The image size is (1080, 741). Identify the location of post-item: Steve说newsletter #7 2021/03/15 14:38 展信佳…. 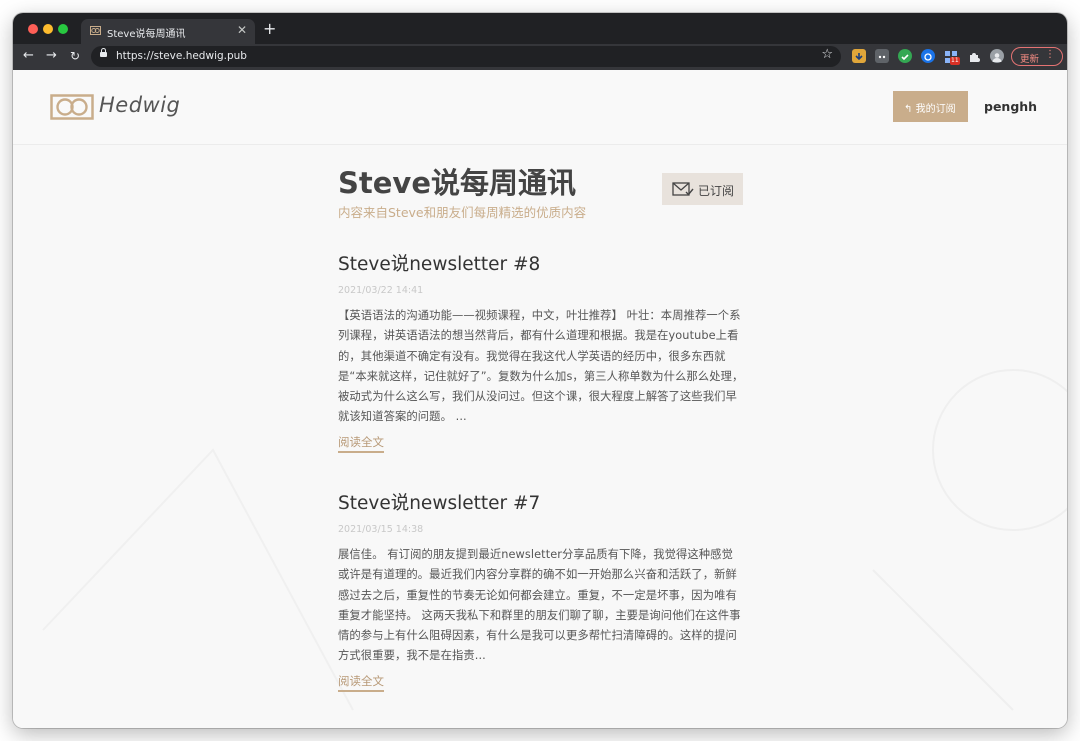
(548, 592).